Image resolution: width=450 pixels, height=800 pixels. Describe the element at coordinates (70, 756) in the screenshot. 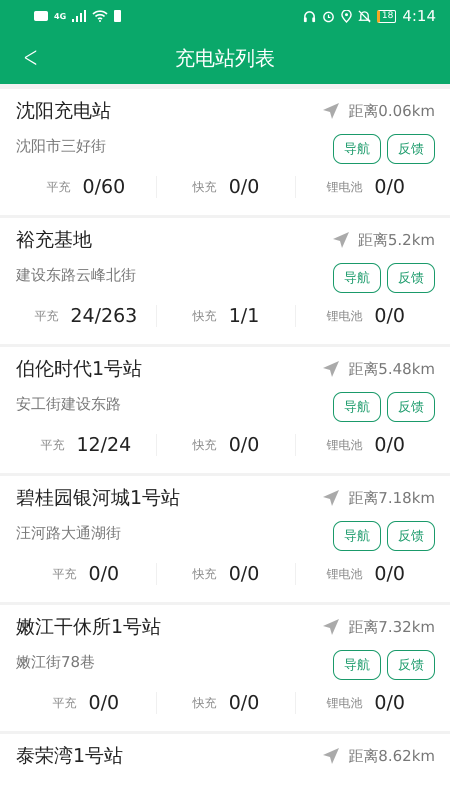

I see `station-name: 泰荣湾1号站` at that location.